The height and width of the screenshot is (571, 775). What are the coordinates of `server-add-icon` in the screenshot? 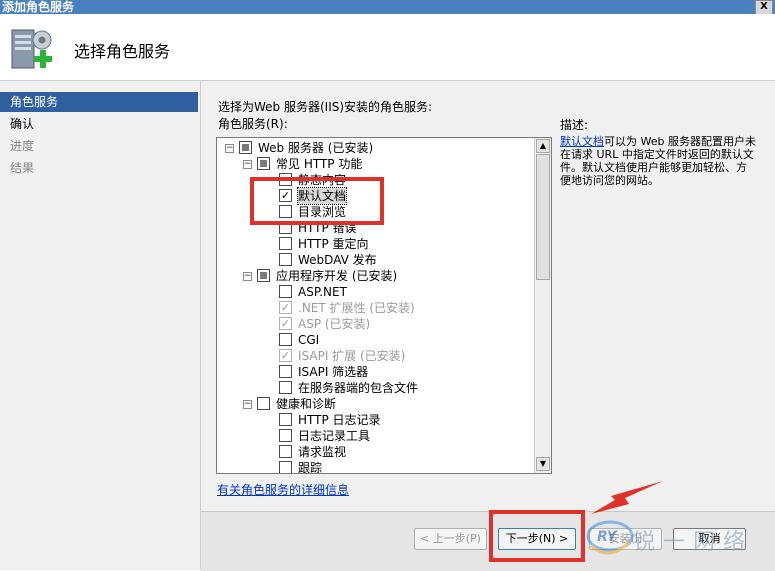 It's located at (31, 49).